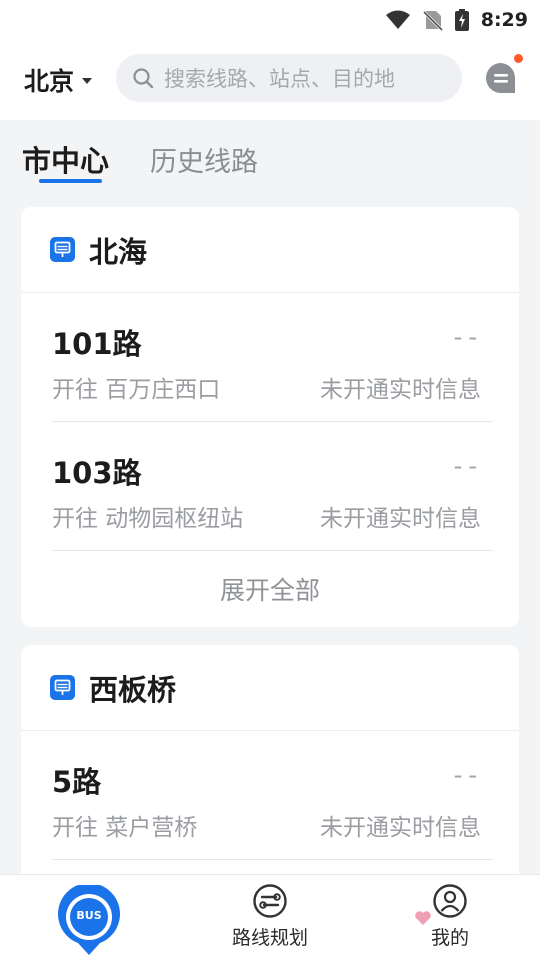 This screenshot has height=960, width=540. Describe the element at coordinates (432, 20) in the screenshot. I see `no-sim-icon` at that location.